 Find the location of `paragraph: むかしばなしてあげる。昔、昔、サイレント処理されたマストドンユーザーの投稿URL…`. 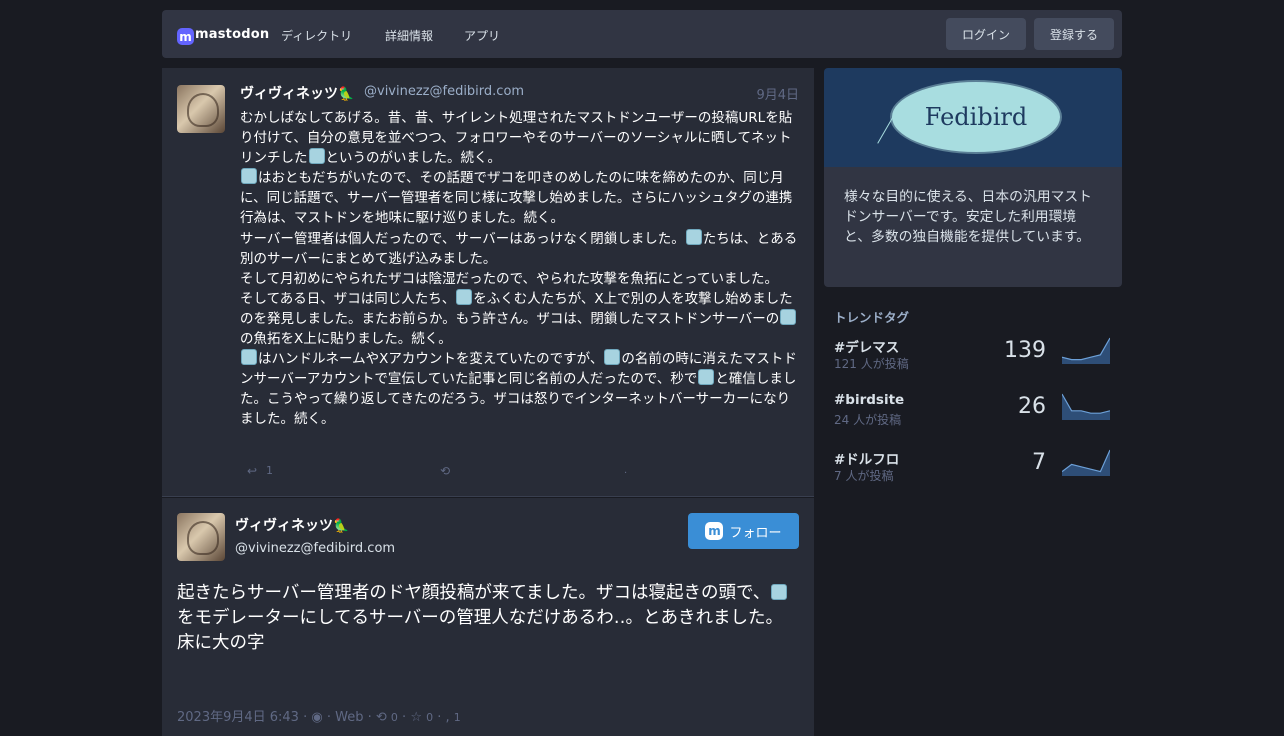

paragraph: むかしばなしてあげる。昔、昔、サイレント処理されたマストドンユーザーの投稿URL… is located at coordinates (520, 138).